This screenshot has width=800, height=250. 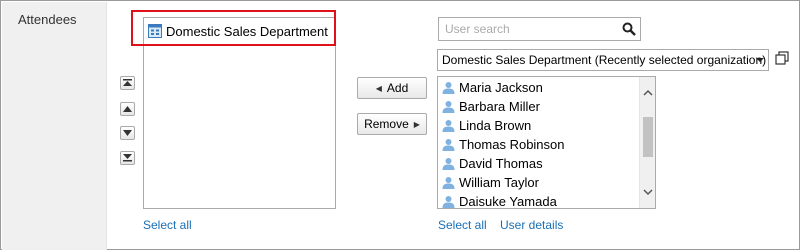 I want to click on user-name: Maria Jackson, so click(x=501, y=87).